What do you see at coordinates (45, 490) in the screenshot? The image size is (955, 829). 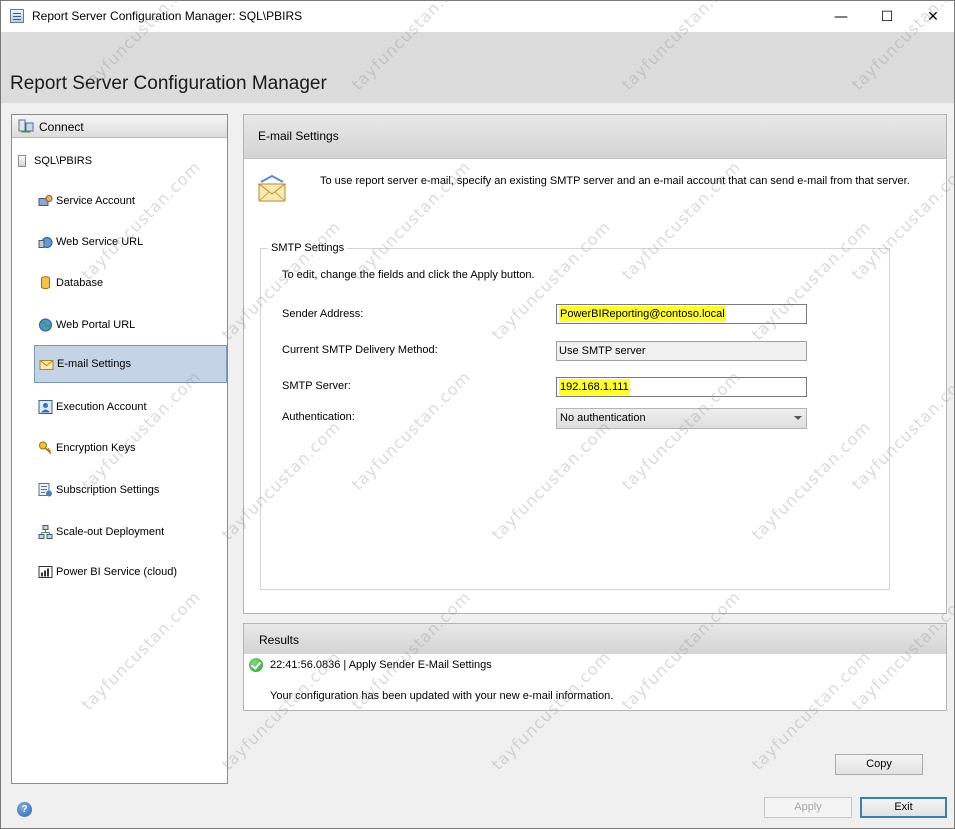 I see `subscription-icon` at bounding box center [45, 490].